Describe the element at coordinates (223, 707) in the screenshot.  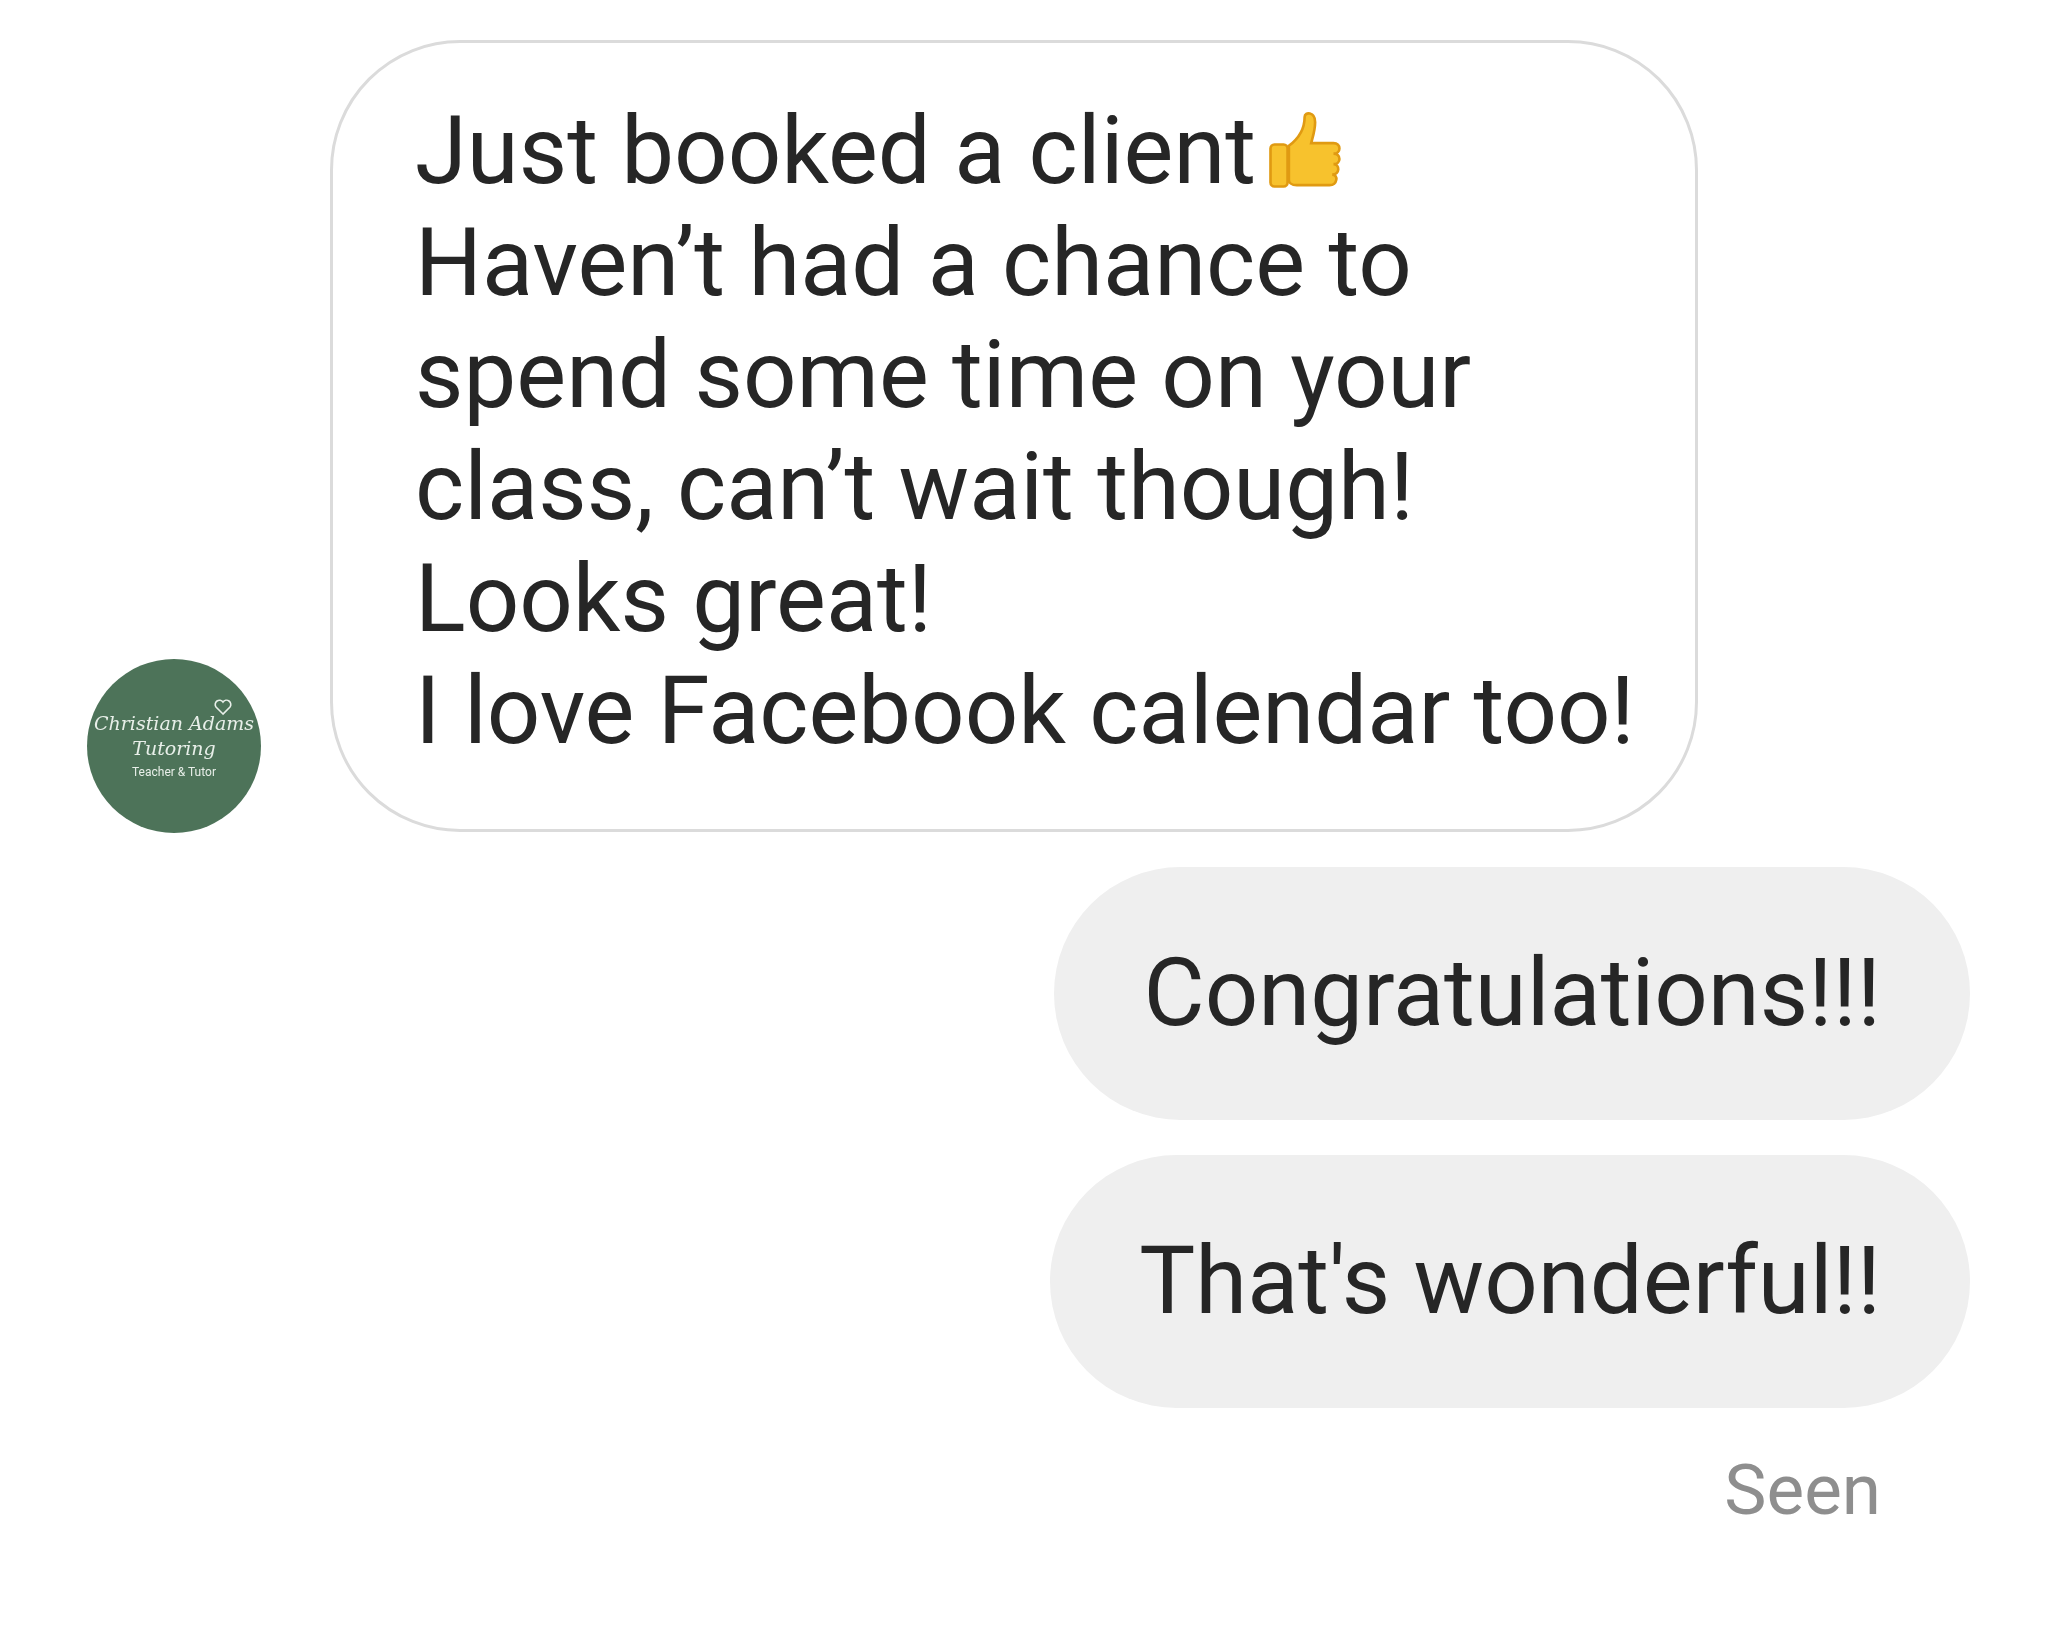
I see `heart-icon` at that location.